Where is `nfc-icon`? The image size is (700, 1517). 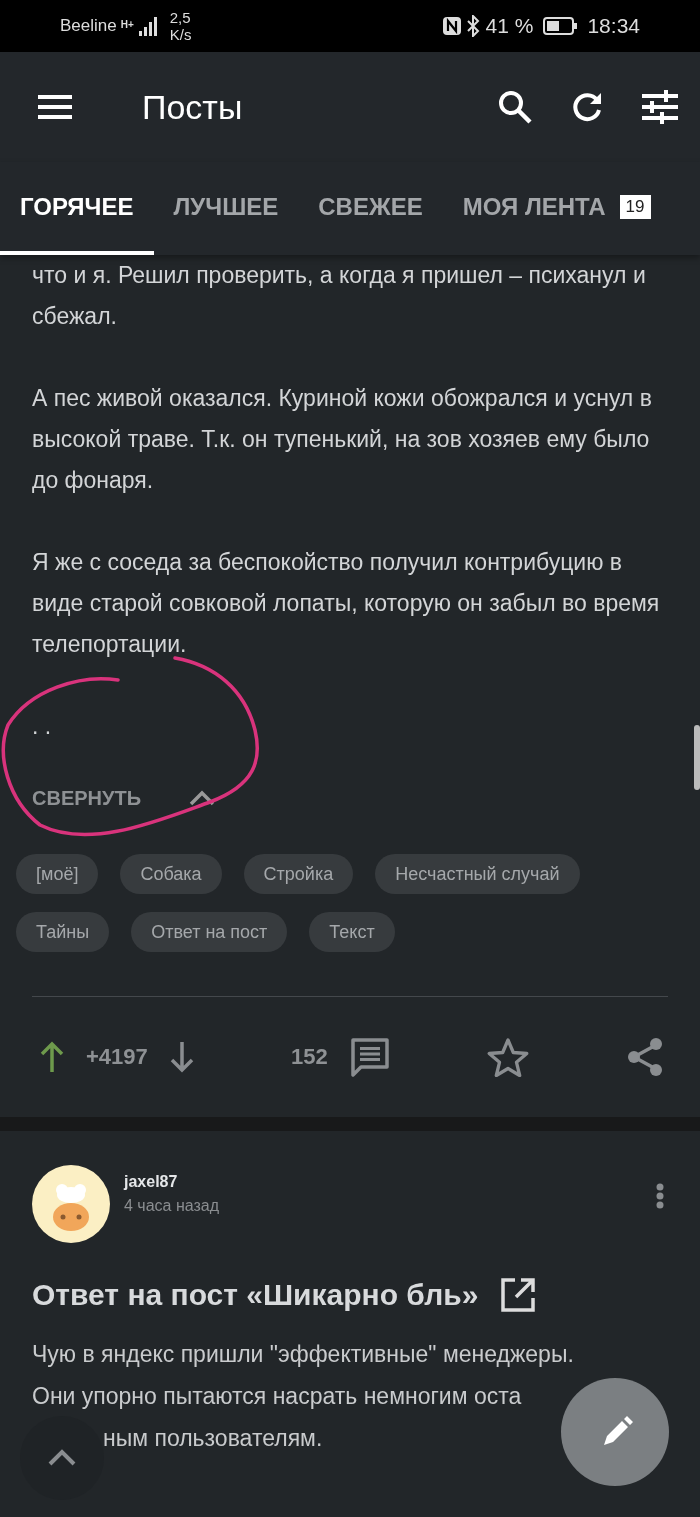 nfc-icon is located at coordinates (451, 26).